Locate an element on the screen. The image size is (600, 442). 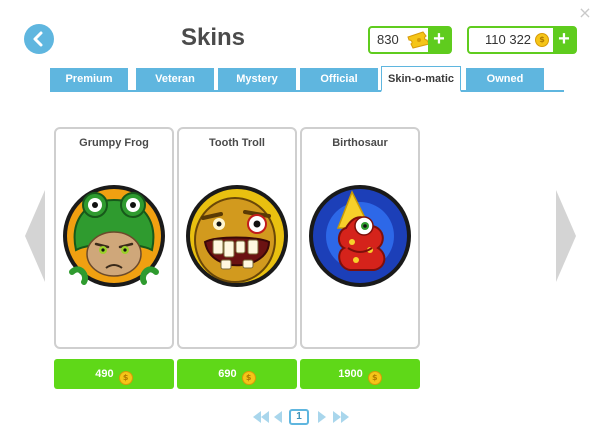
tab-premium: Premium is located at coordinates (89, 79).